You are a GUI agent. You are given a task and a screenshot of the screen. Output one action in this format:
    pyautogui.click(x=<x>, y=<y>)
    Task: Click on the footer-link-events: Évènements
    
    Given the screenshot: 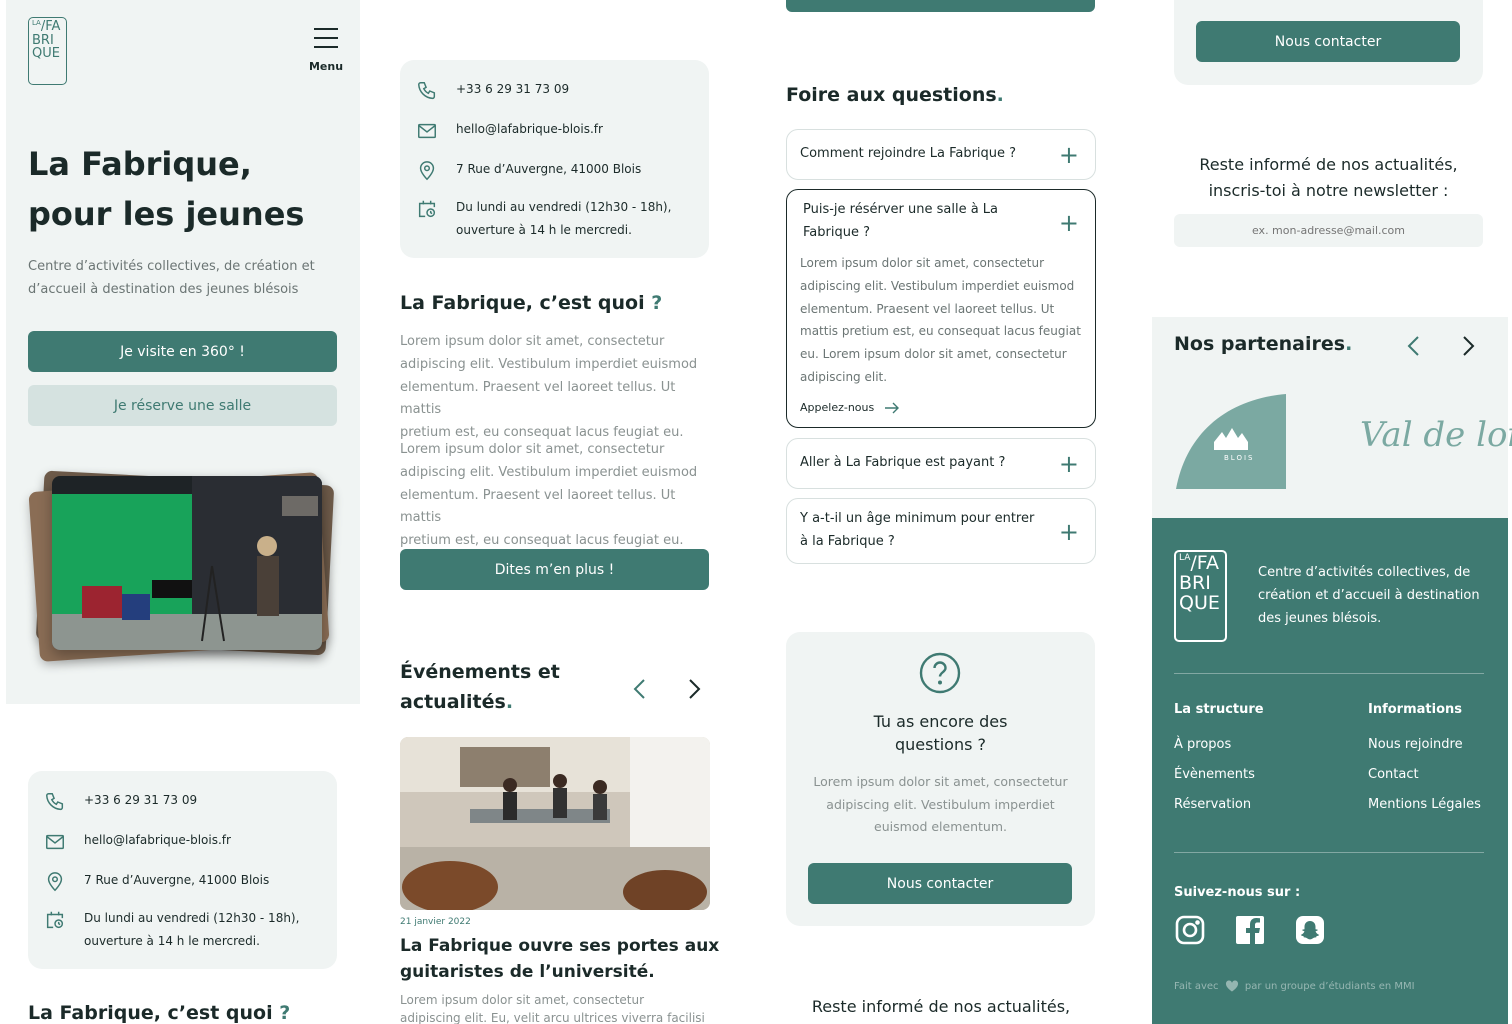 What is the action you would take?
    pyautogui.click(x=1219, y=774)
    